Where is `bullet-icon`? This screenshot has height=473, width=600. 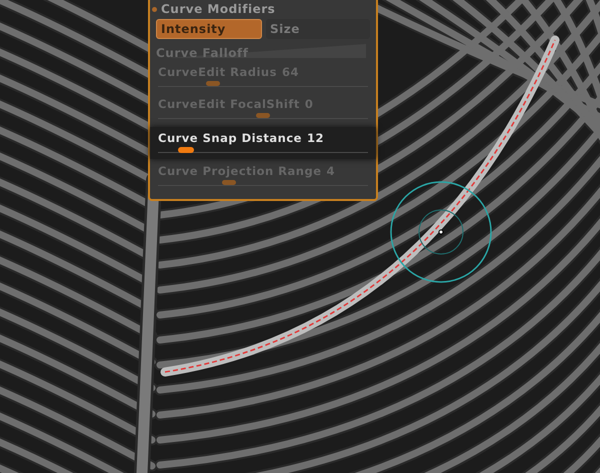 bullet-icon is located at coordinates (154, 9).